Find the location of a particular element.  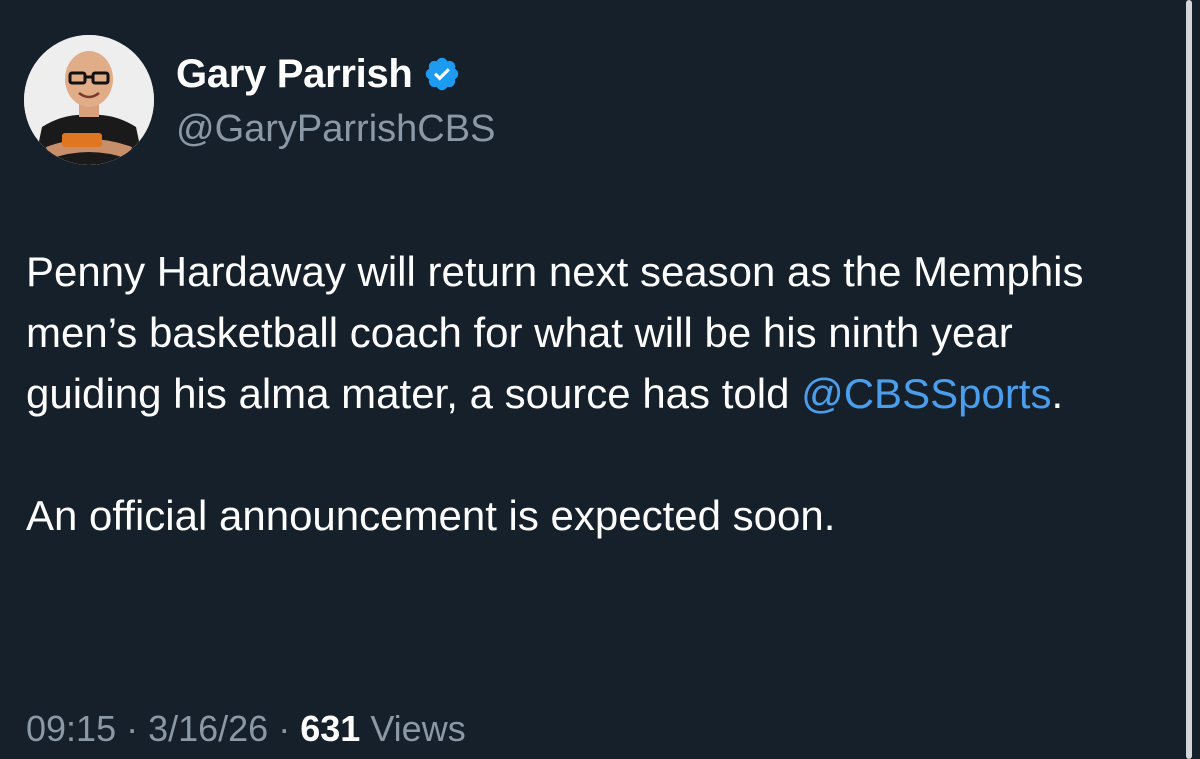

avatar is located at coordinates (89, 100).